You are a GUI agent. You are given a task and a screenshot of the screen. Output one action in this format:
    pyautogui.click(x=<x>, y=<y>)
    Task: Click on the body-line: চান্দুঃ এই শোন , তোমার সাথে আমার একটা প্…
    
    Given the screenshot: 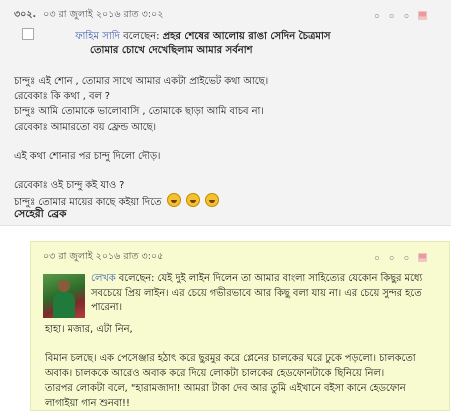 What is the action you would take?
    pyautogui.click(x=141, y=81)
    